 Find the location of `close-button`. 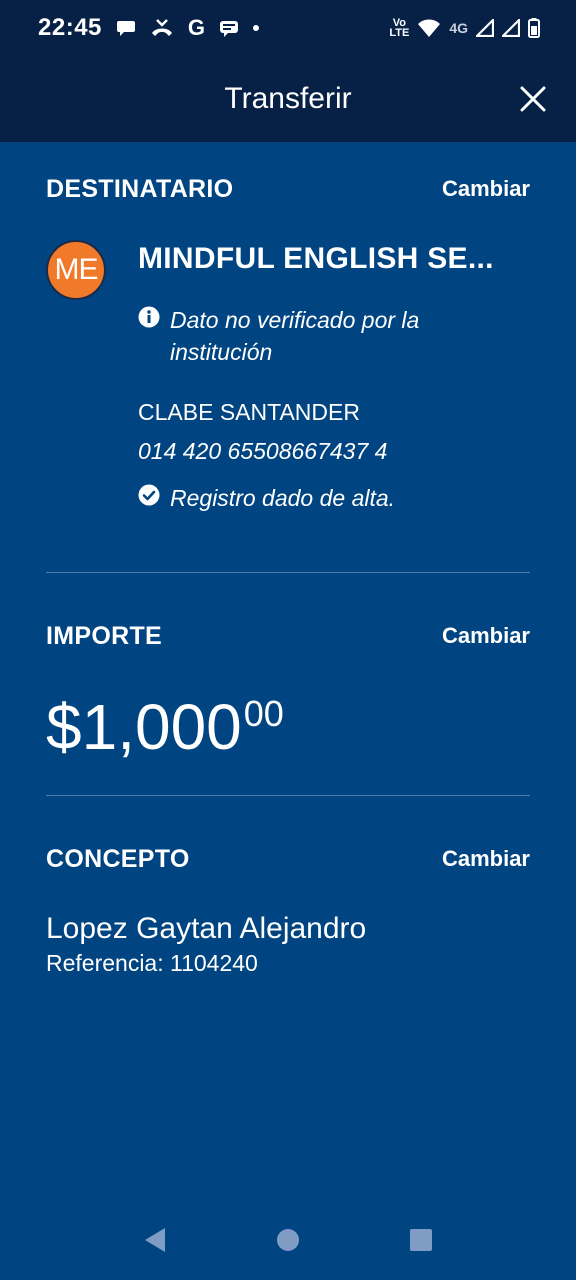

close-button is located at coordinates (533, 99).